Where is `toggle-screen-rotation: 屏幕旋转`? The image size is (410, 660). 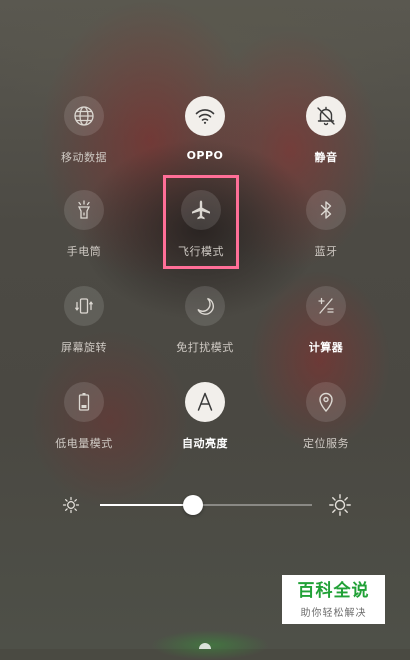 toggle-screen-rotation: 屏幕旋转 is located at coordinates (84, 326).